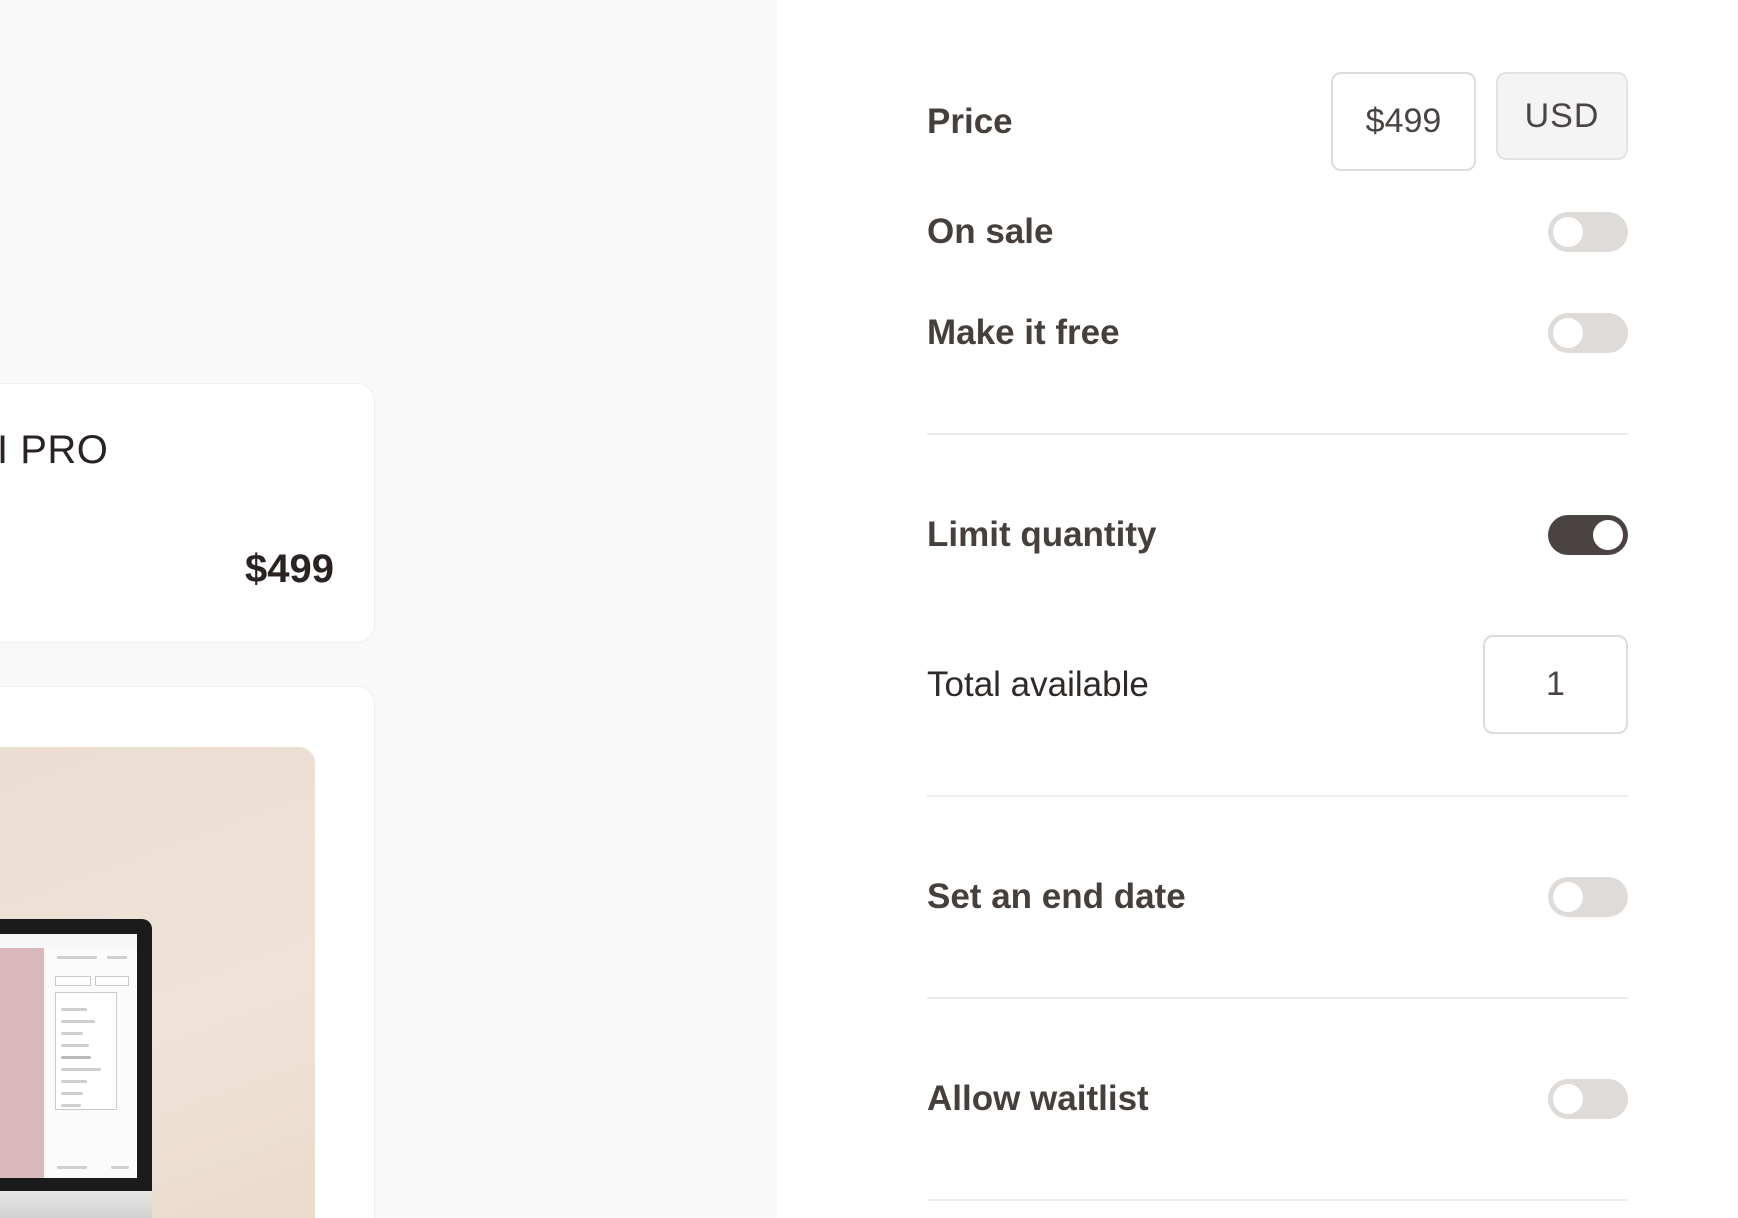  I want to click on price-controls: USD, so click(1479, 121).